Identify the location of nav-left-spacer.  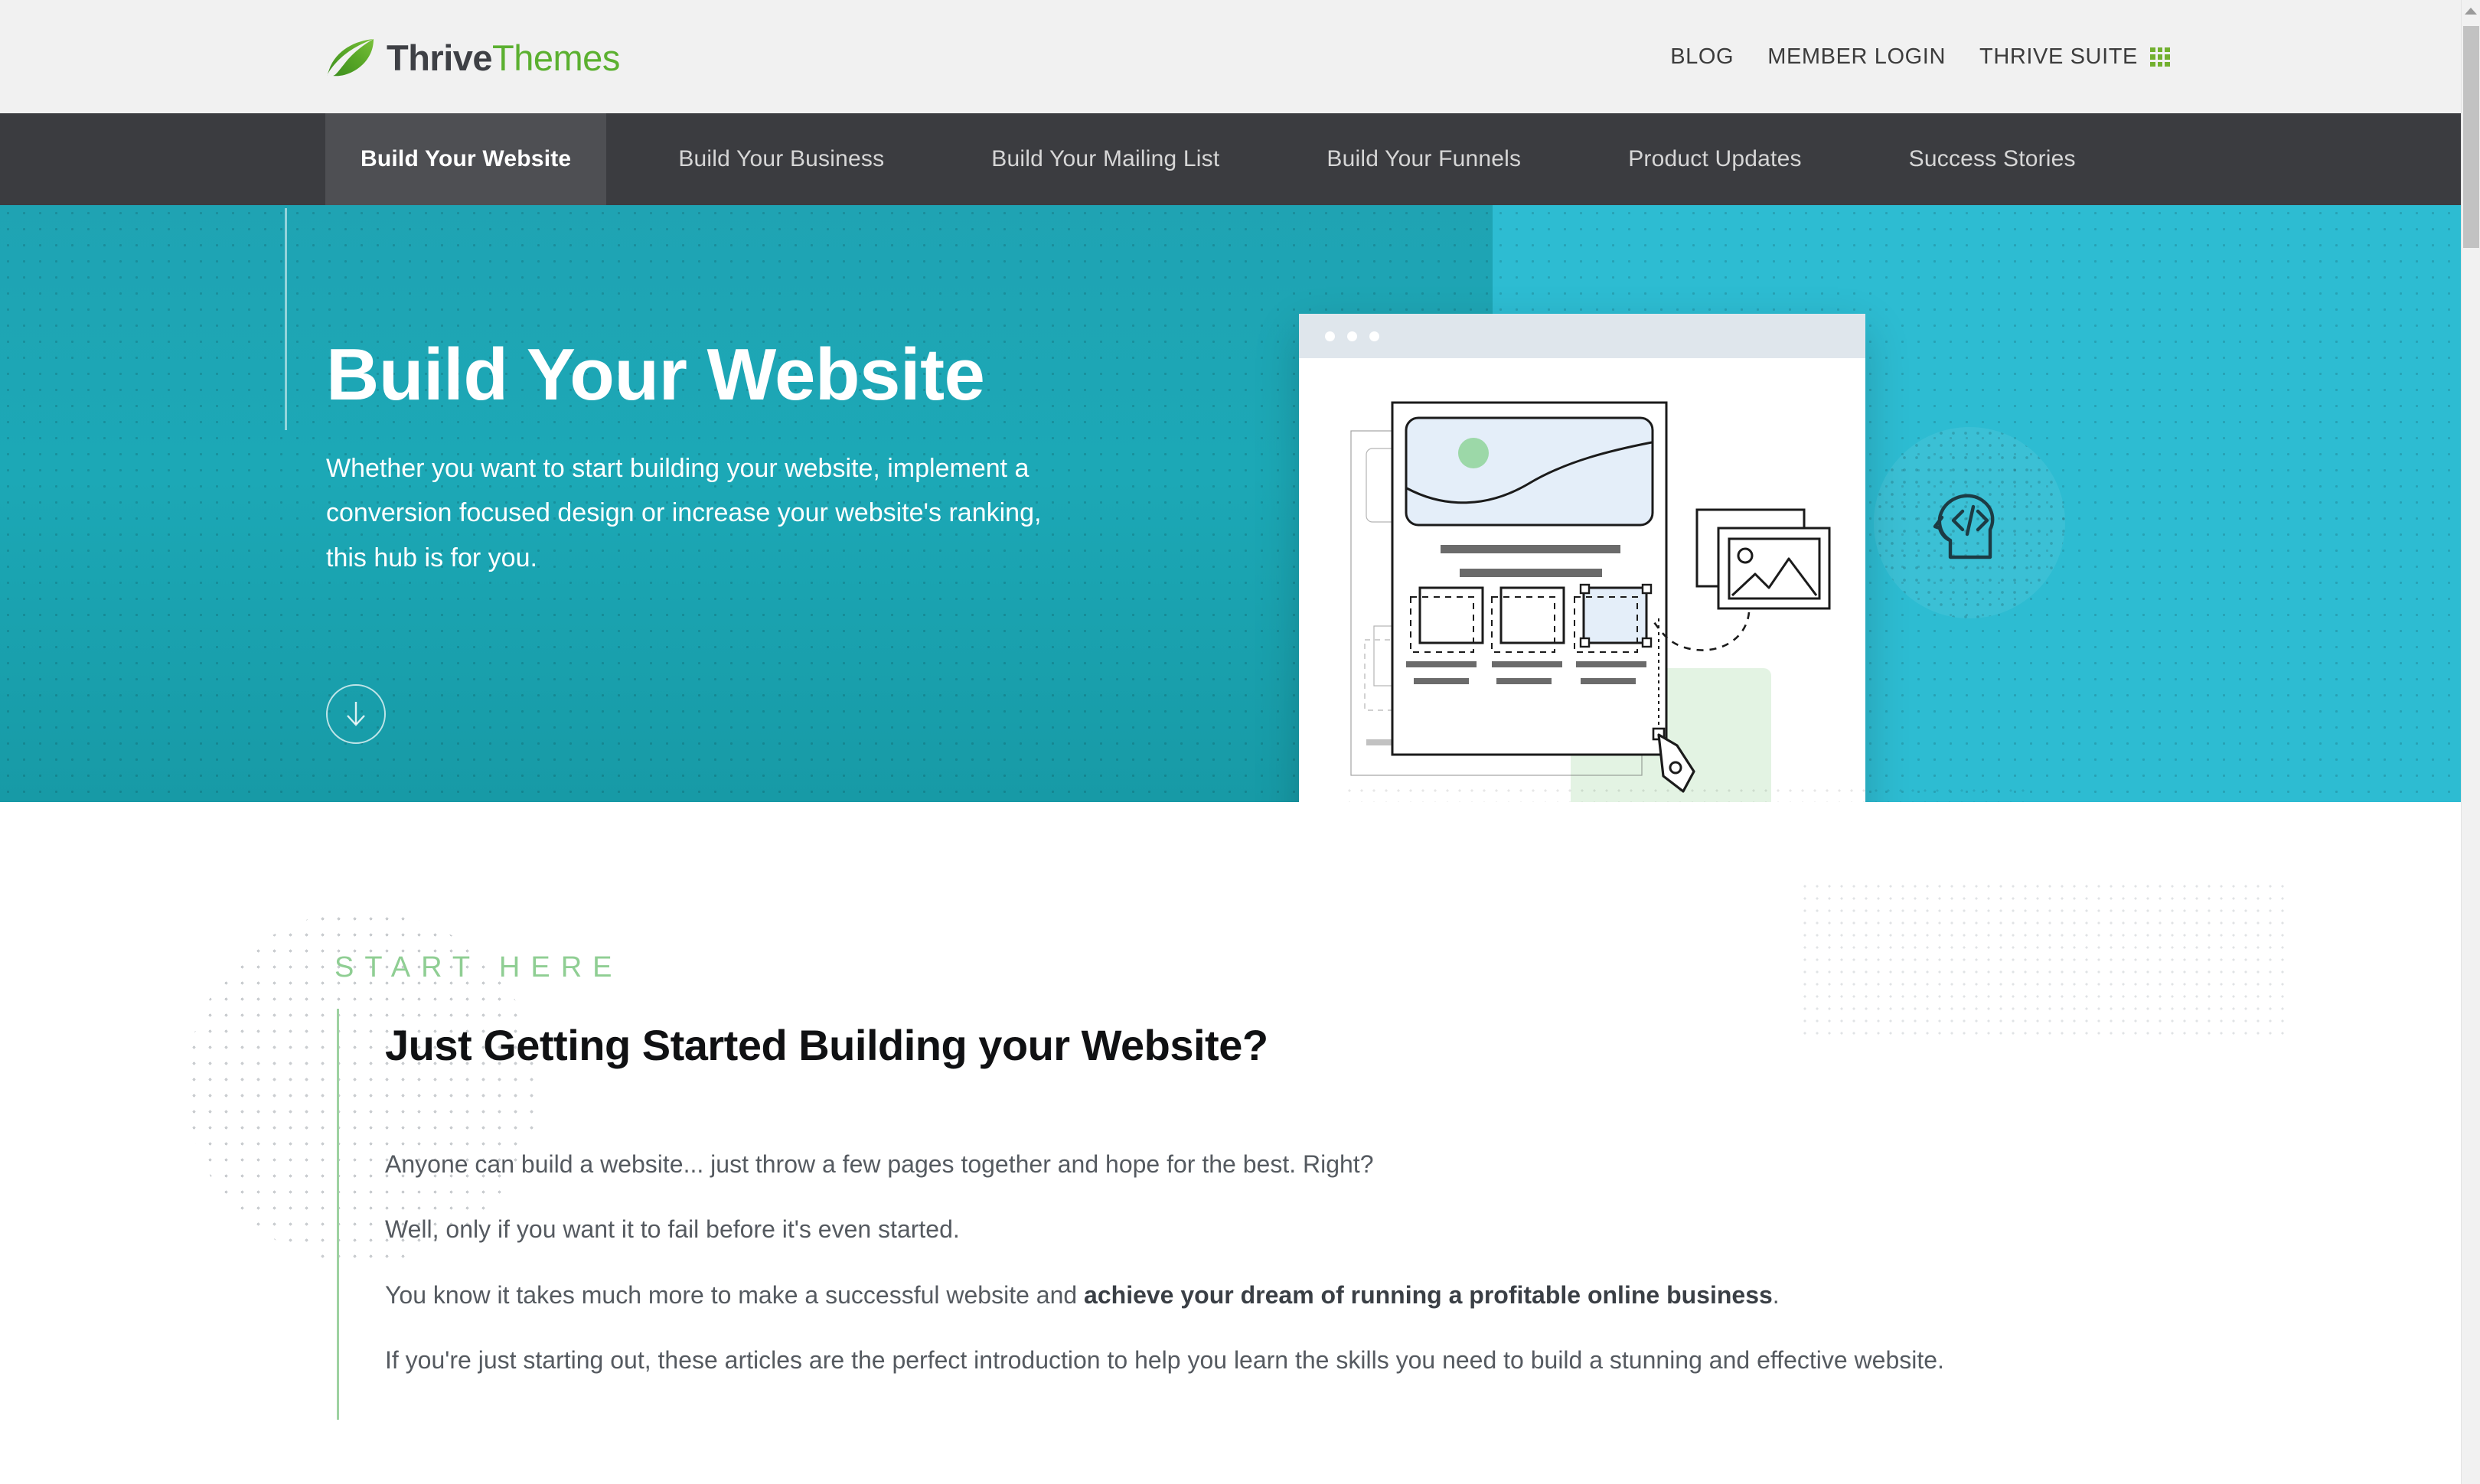
(162, 159).